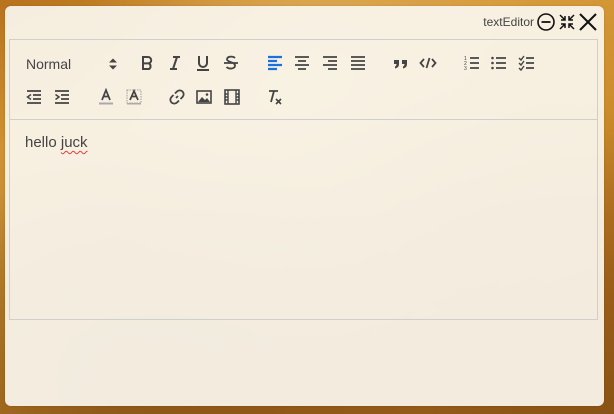  I want to click on ordered-list-button: 123, so click(472, 63).